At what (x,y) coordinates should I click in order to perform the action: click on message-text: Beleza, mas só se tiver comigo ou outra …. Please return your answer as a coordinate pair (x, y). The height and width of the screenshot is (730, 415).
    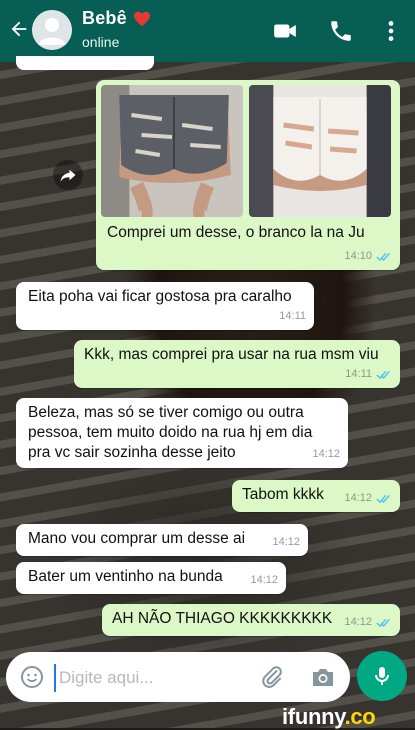
    Looking at the image, I should click on (170, 432).